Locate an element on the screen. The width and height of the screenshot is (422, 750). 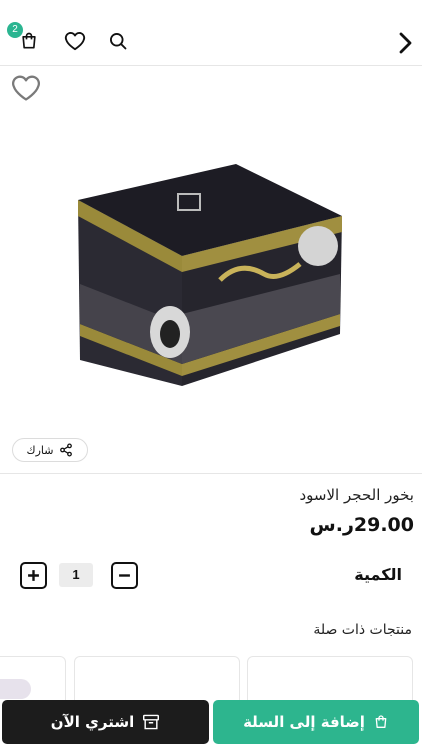
wishlist-button is located at coordinates (75, 41).